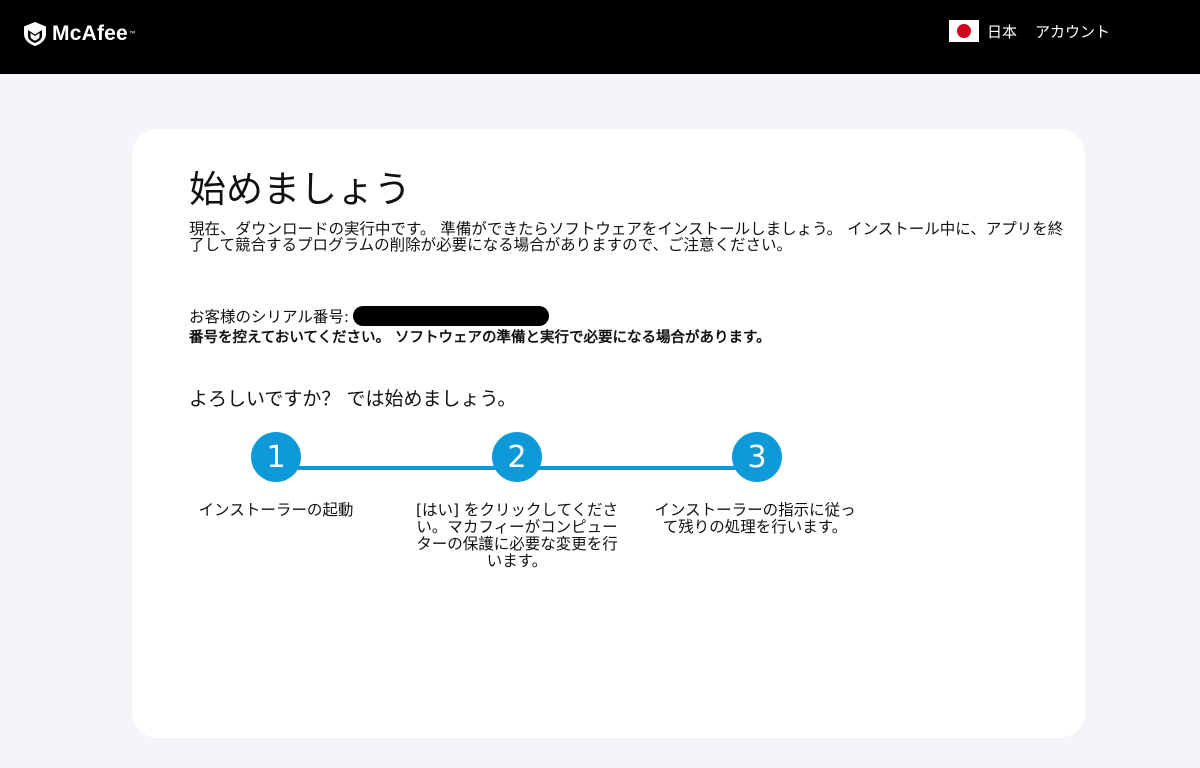 The image size is (1200, 768). Describe the element at coordinates (276, 510) in the screenshot. I see `step-1-label: インストーラーの起動` at that location.